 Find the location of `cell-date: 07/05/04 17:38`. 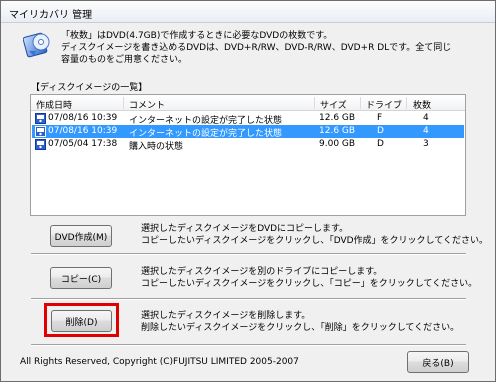

cell-date: 07/05/04 17:38 is located at coordinates (83, 144).